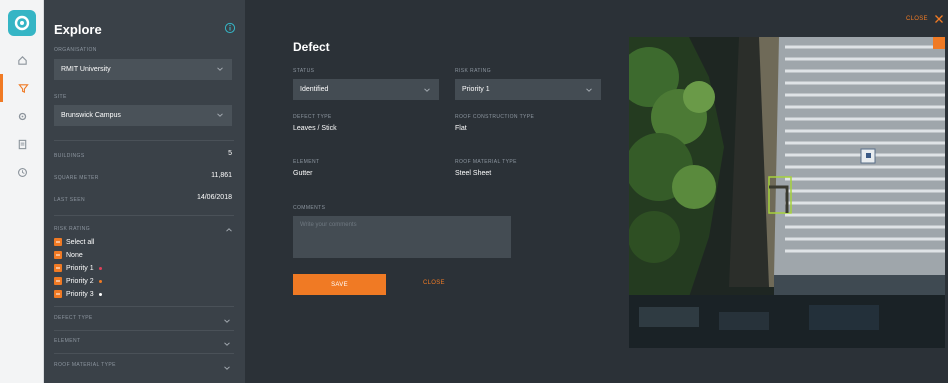 The width and height of the screenshot is (948, 383). Describe the element at coordinates (73, 318) in the screenshot. I see `filter-defect-type-label: DEFECT TYPE` at that location.